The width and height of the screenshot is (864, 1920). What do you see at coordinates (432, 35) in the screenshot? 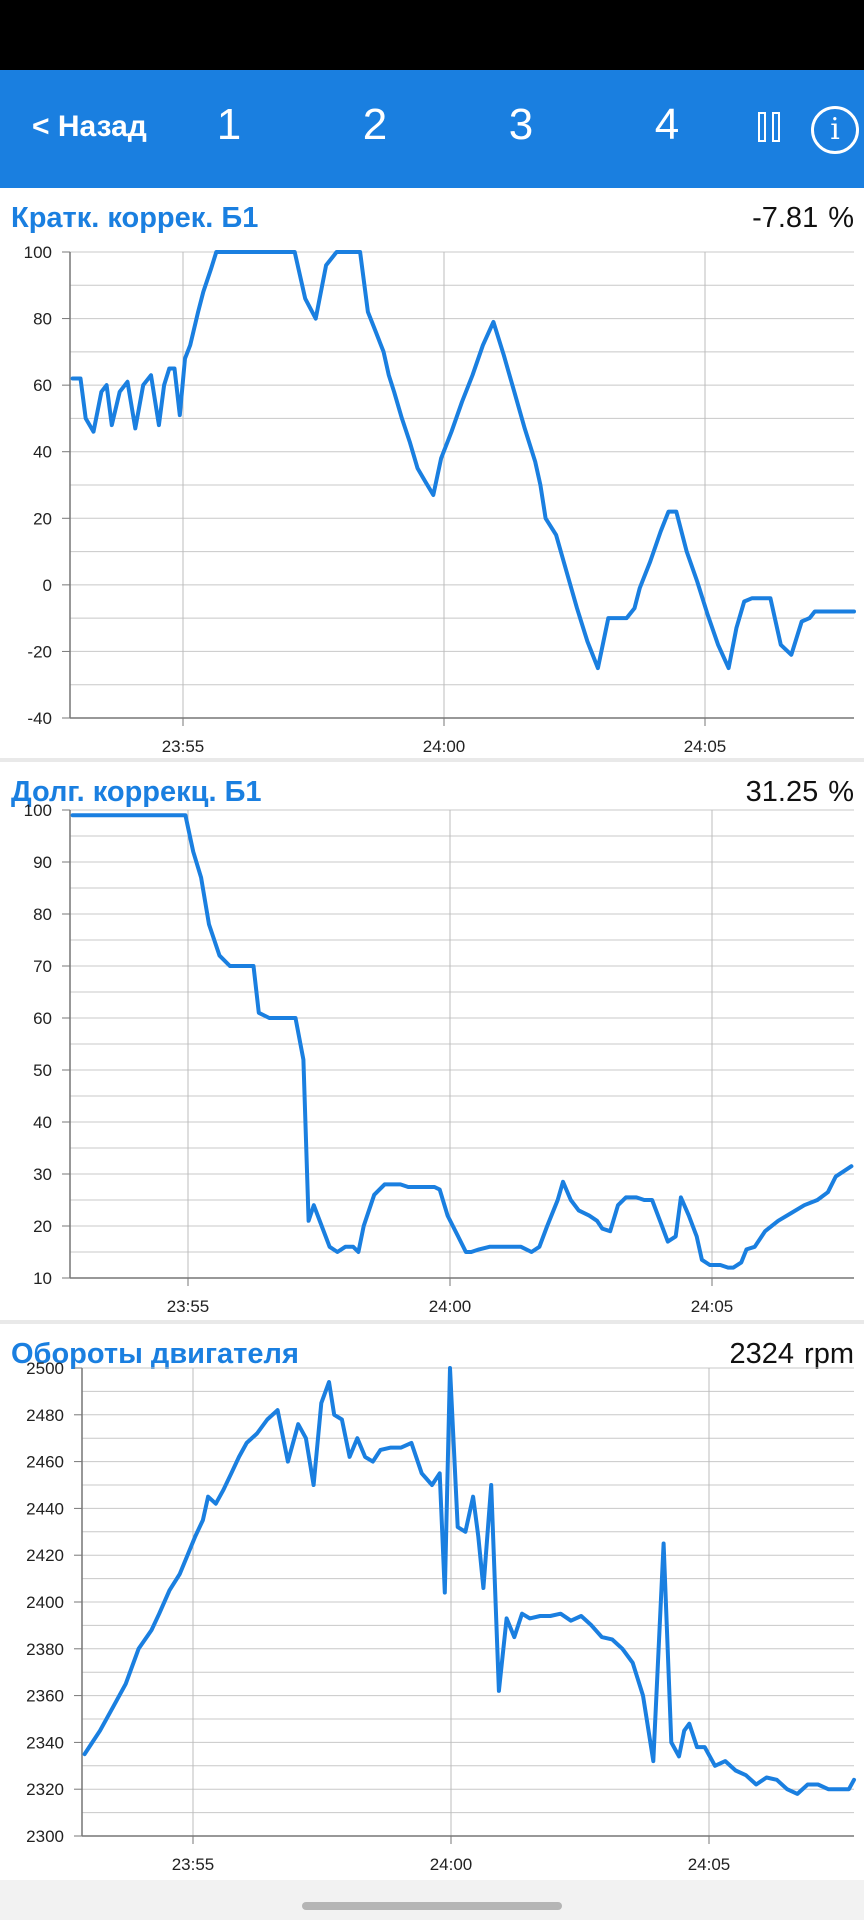
I see `status-bar` at bounding box center [432, 35].